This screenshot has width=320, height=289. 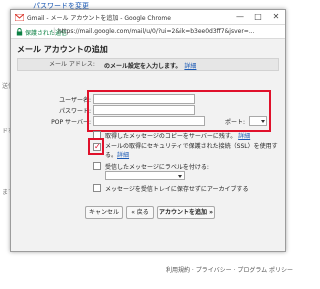 I want to click on footer-links: 利用規約 · プライバシー · プログラム ポリシー, so click(x=229, y=269).